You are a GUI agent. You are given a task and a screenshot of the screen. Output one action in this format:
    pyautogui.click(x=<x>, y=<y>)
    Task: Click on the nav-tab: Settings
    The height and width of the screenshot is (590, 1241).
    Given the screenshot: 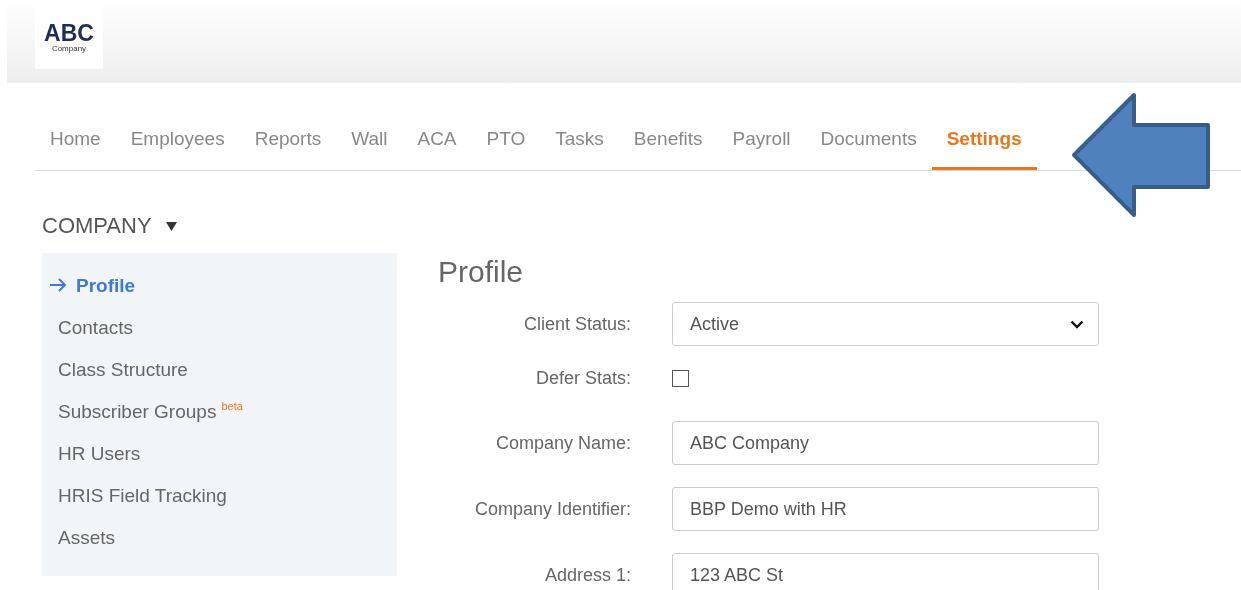 What is the action you would take?
    pyautogui.click(x=984, y=143)
    